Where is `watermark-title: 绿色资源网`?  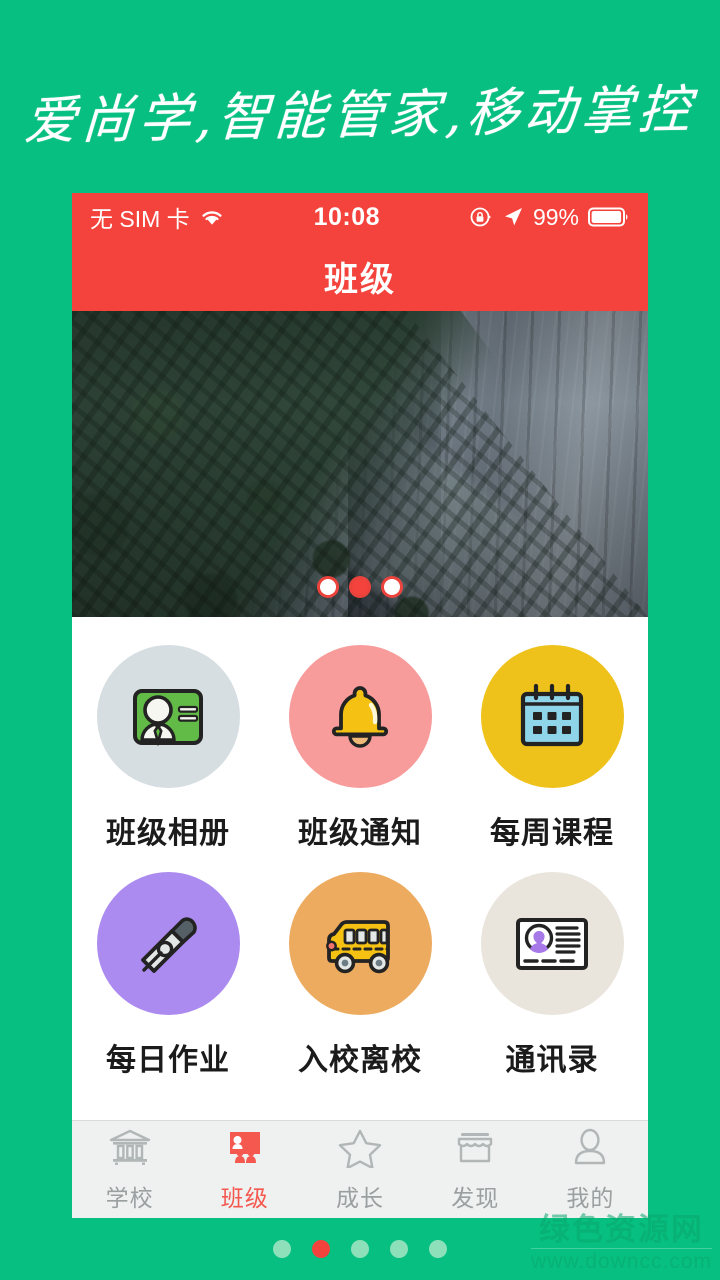 watermark-title: 绿色资源网 is located at coordinates (622, 1230).